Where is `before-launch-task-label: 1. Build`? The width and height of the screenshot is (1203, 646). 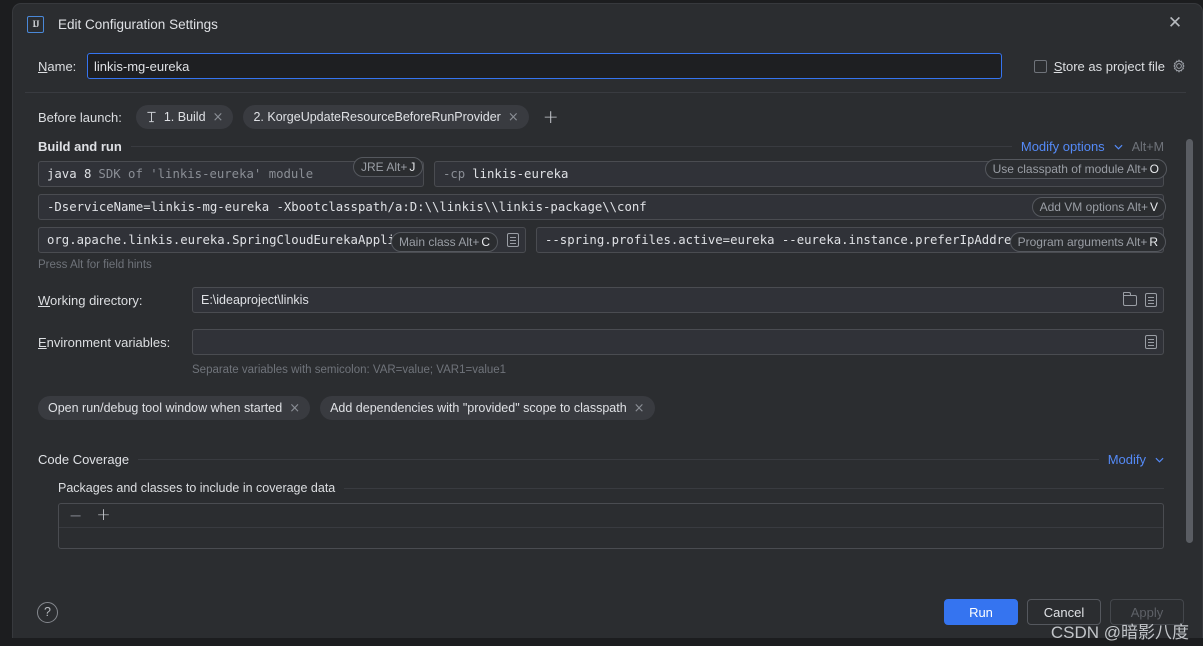 before-launch-task-label: 1. Build is located at coordinates (184, 117).